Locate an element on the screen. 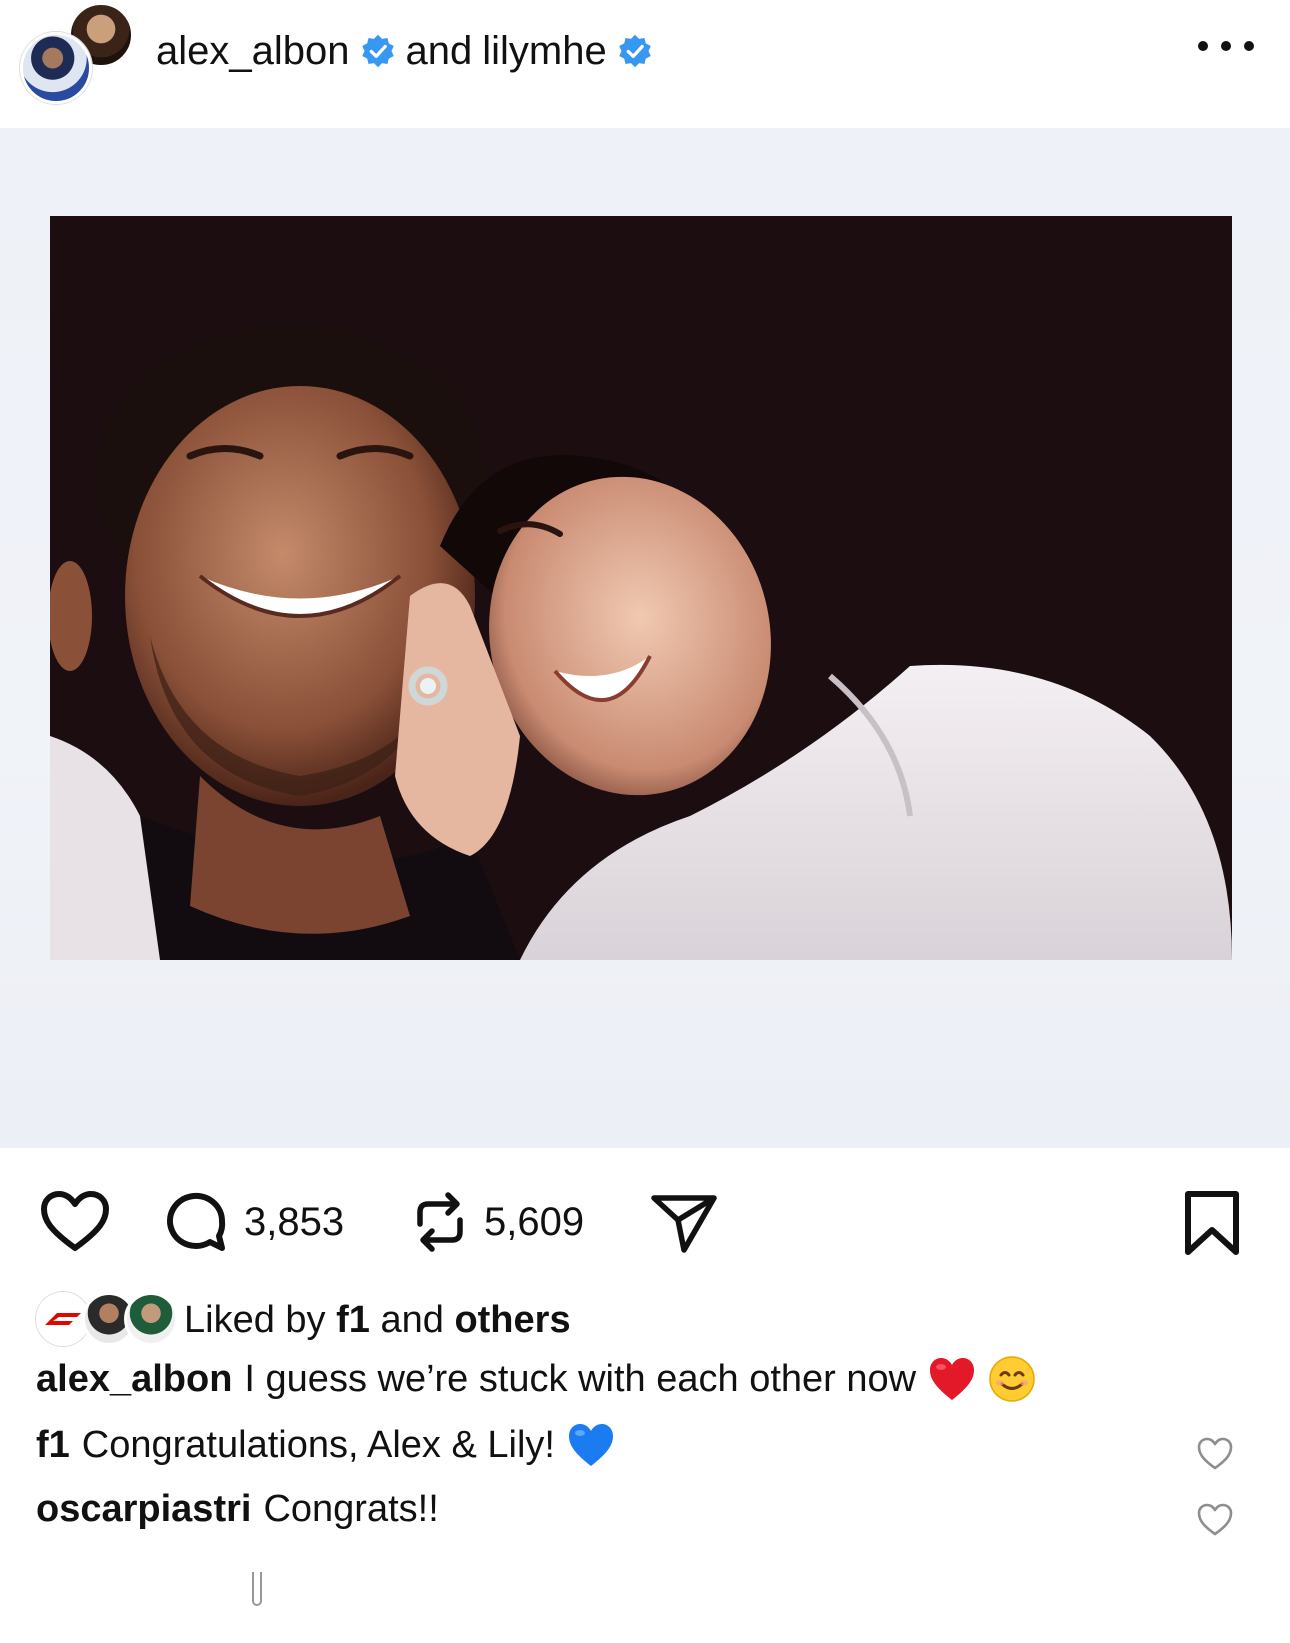 This screenshot has height=1643, width=1290. avatar-alex-albon is located at coordinates (56, 68).